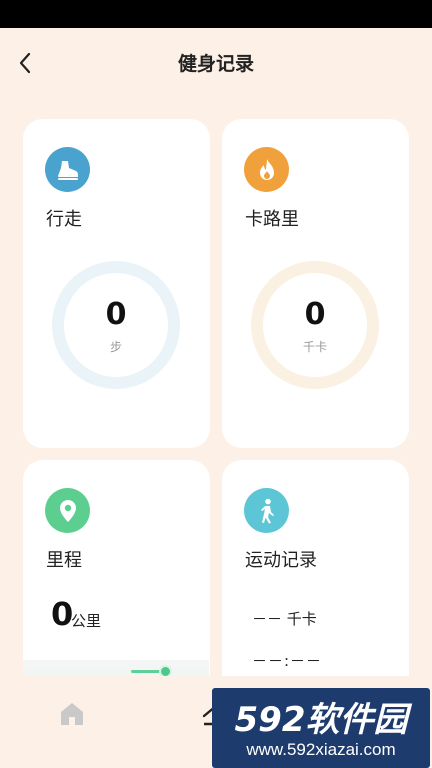 This screenshot has width=432, height=768. Describe the element at coordinates (64, 219) in the screenshot. I see `walk-title: 行走` at that location.